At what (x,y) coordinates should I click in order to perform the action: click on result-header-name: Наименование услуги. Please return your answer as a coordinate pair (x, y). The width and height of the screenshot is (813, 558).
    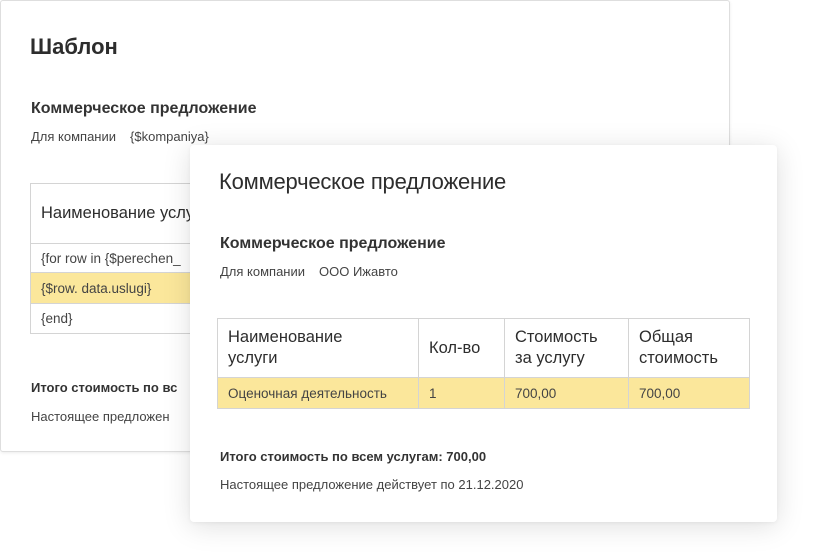
    Looking at the image, I should click on (318, 348).